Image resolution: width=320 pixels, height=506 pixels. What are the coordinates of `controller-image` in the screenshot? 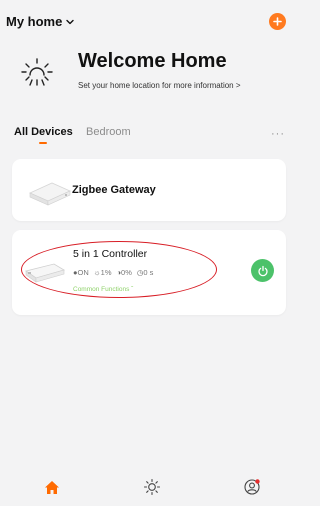 It's located at (45, 273).